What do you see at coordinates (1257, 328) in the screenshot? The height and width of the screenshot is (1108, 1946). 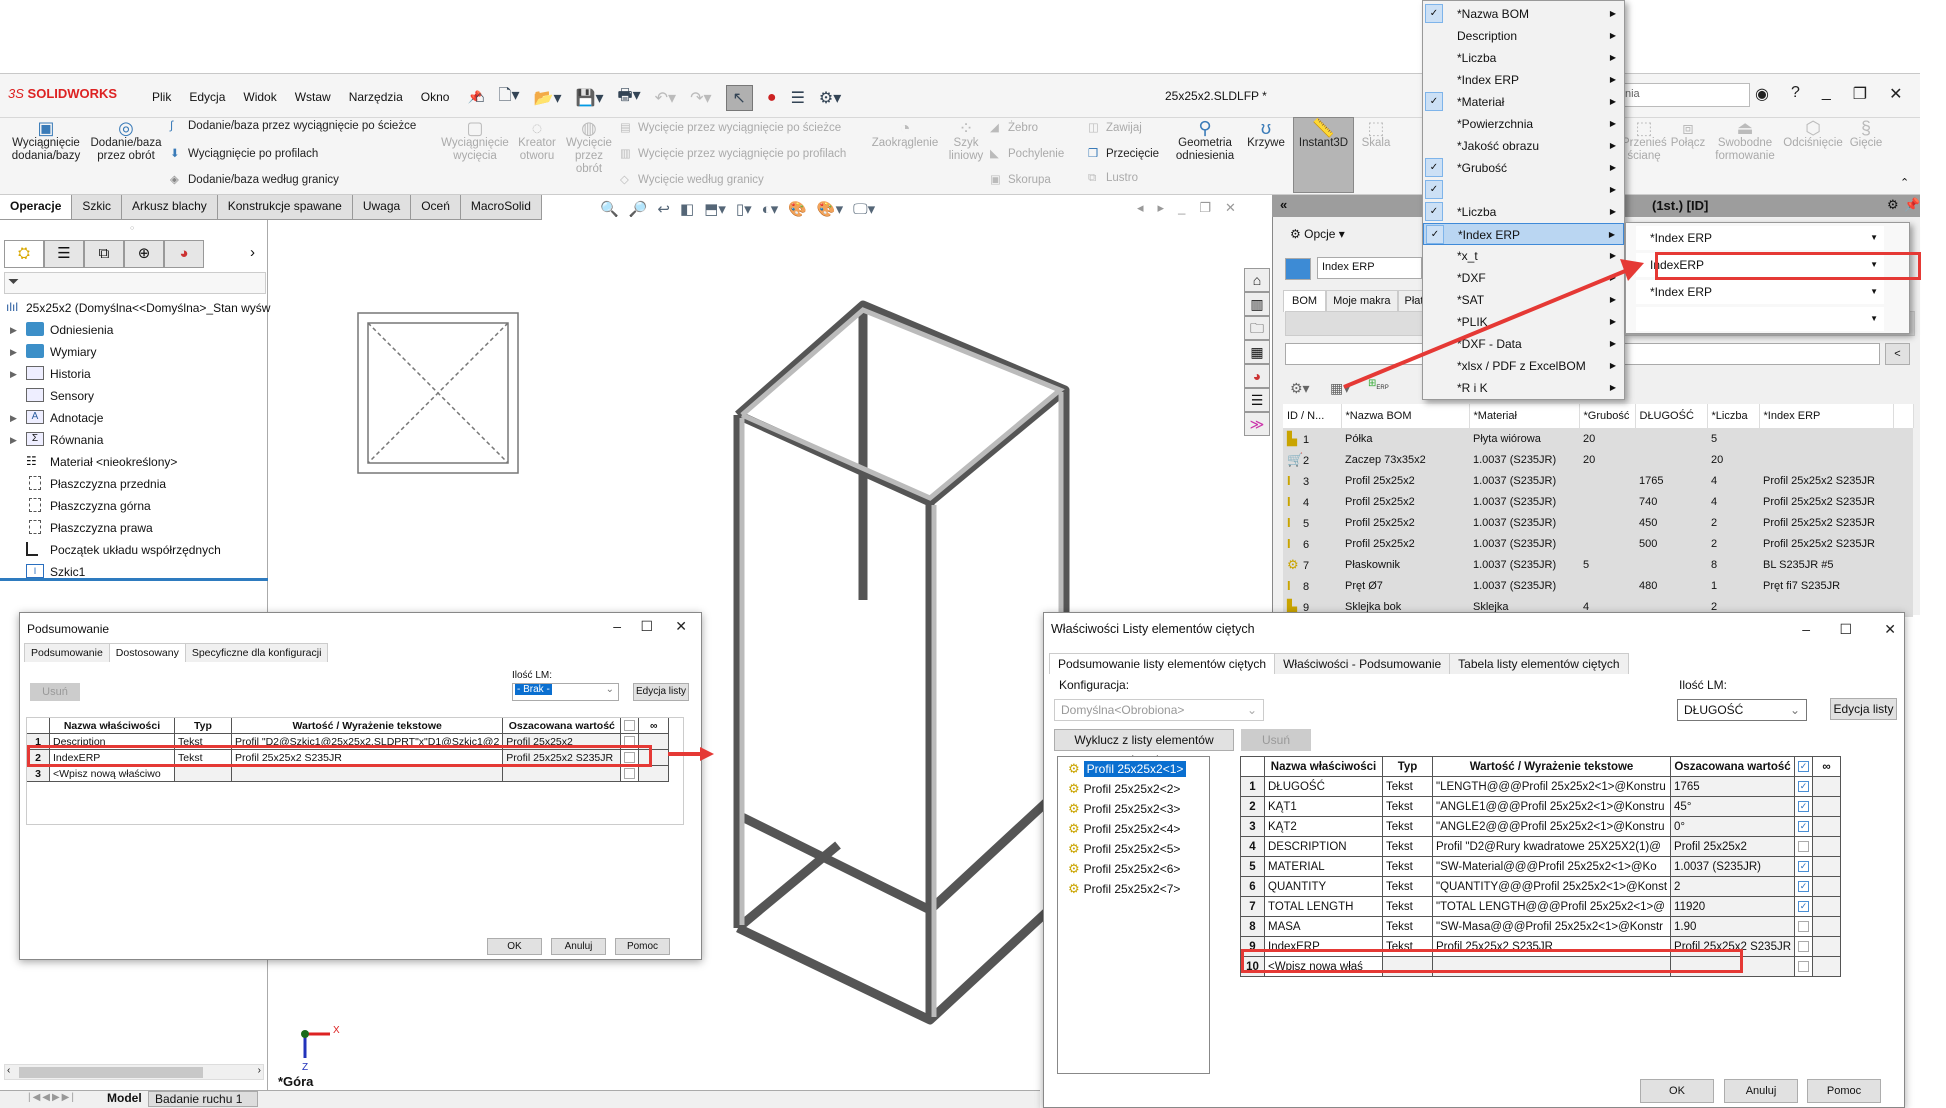 I see `file-explorer-tab-icon: 🗀` at bounding box center [1257, 328].